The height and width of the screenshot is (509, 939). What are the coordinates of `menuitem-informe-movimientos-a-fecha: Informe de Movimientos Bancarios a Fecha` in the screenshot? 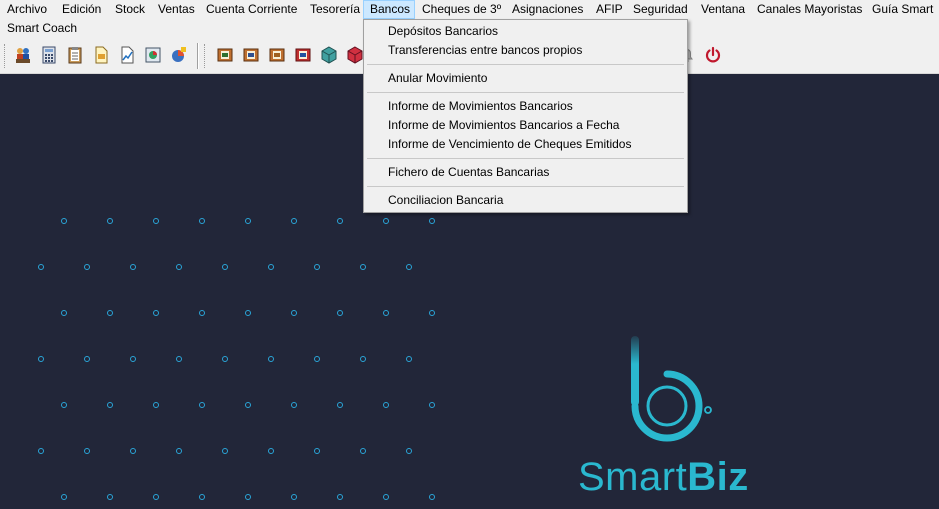 It's located at (525, 125).